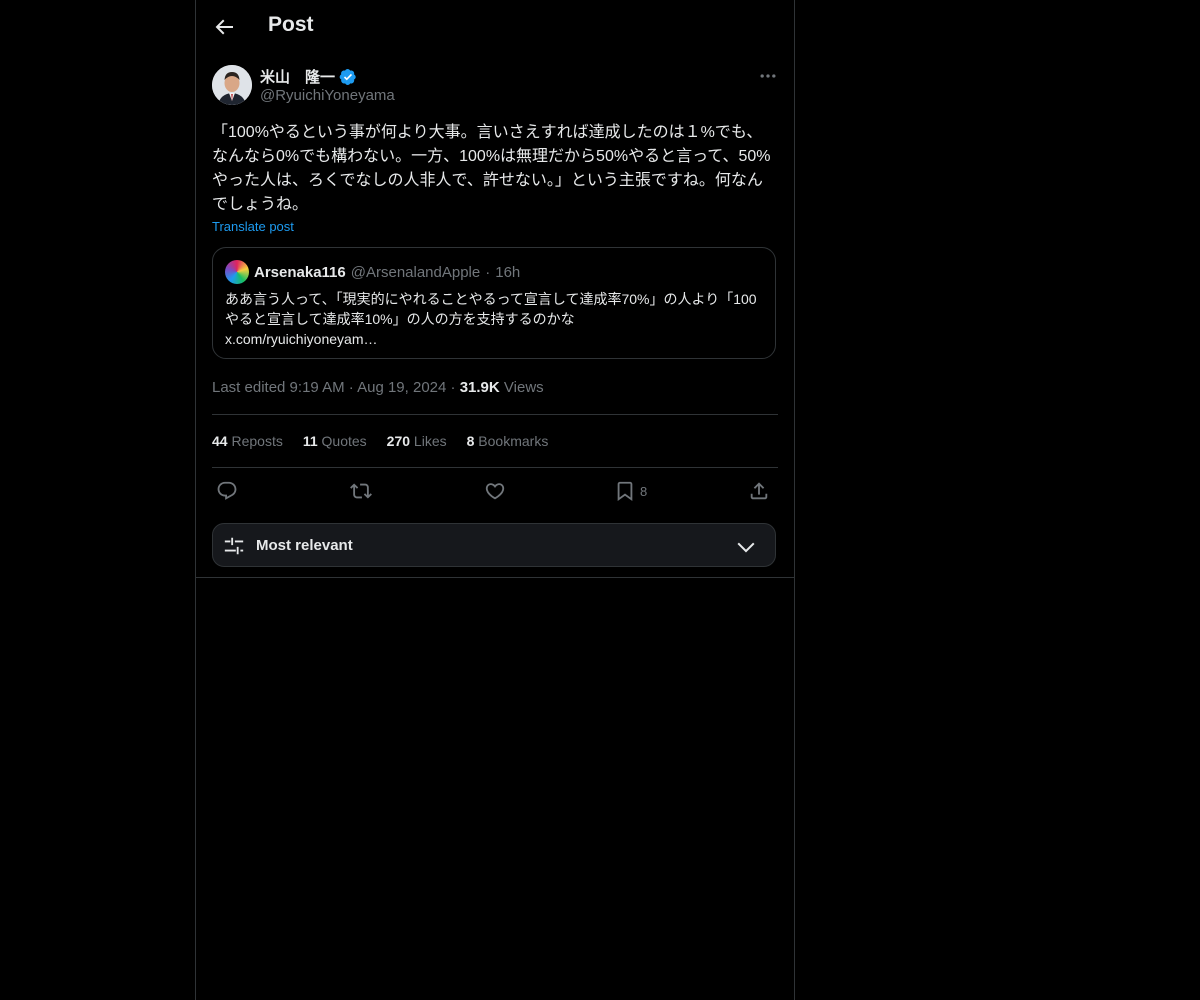  What do you see at coordinates (513, 441) in the screenshot?
I see `bookmarks-label: Bookmarks` at bounding box center [513, 441].